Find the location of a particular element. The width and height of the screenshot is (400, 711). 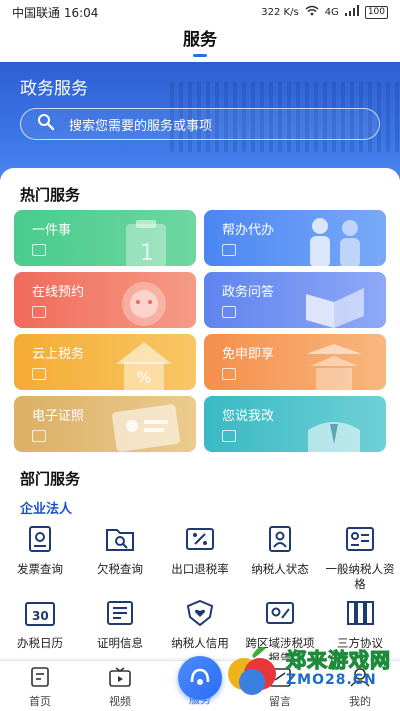

house-percent-icon: % is located at coordinates (144, 366).